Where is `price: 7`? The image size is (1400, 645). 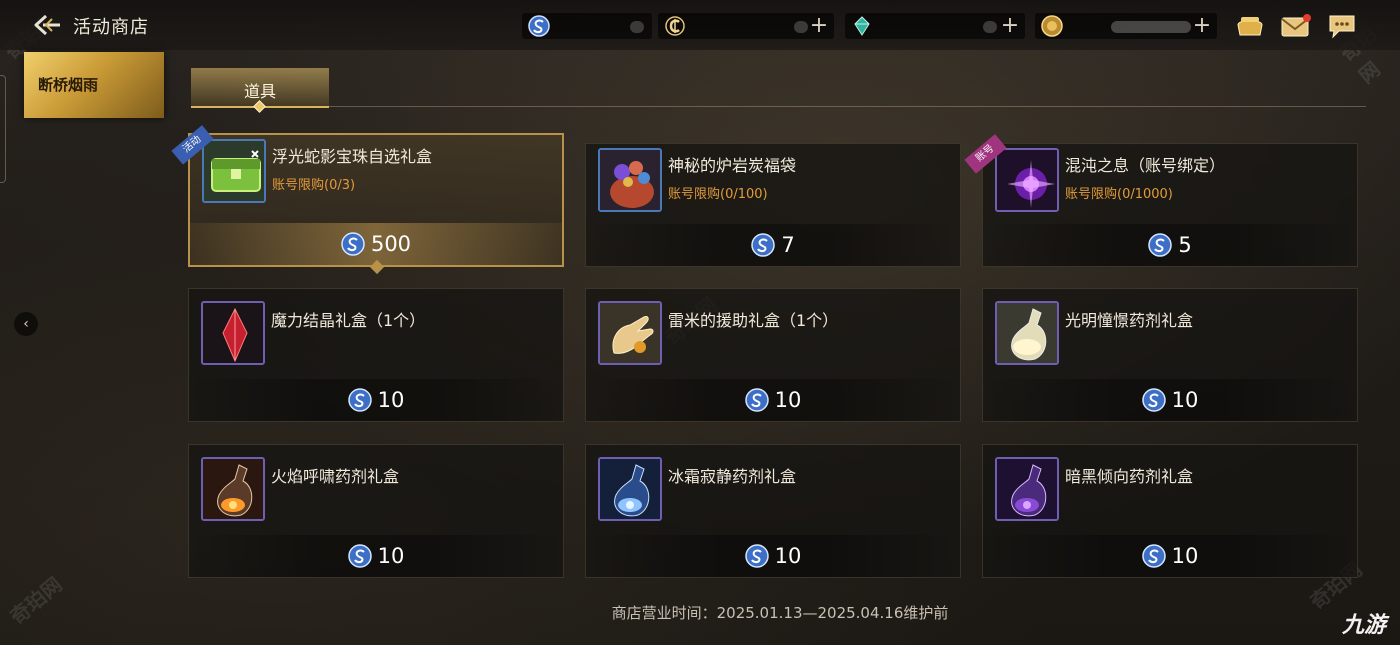
price: 7 is located at coordinates (773, 245).